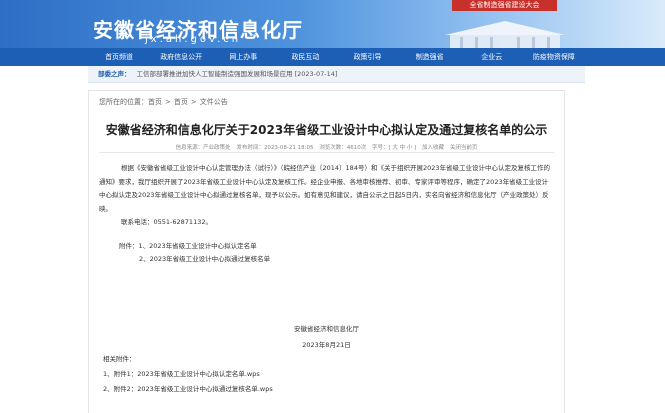 The height and width of the screenshot is (413, 665). Describe the element at coordinates (305, 57) in the screenshot. I see `nav-item-interaction: 政民互动` at that location.